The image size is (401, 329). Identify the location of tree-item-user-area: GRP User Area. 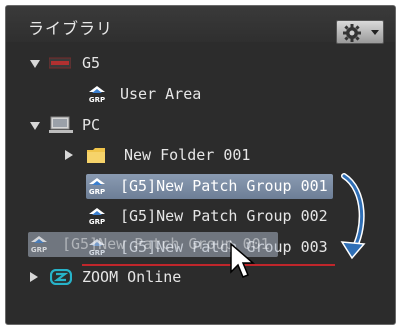
(196, 94).